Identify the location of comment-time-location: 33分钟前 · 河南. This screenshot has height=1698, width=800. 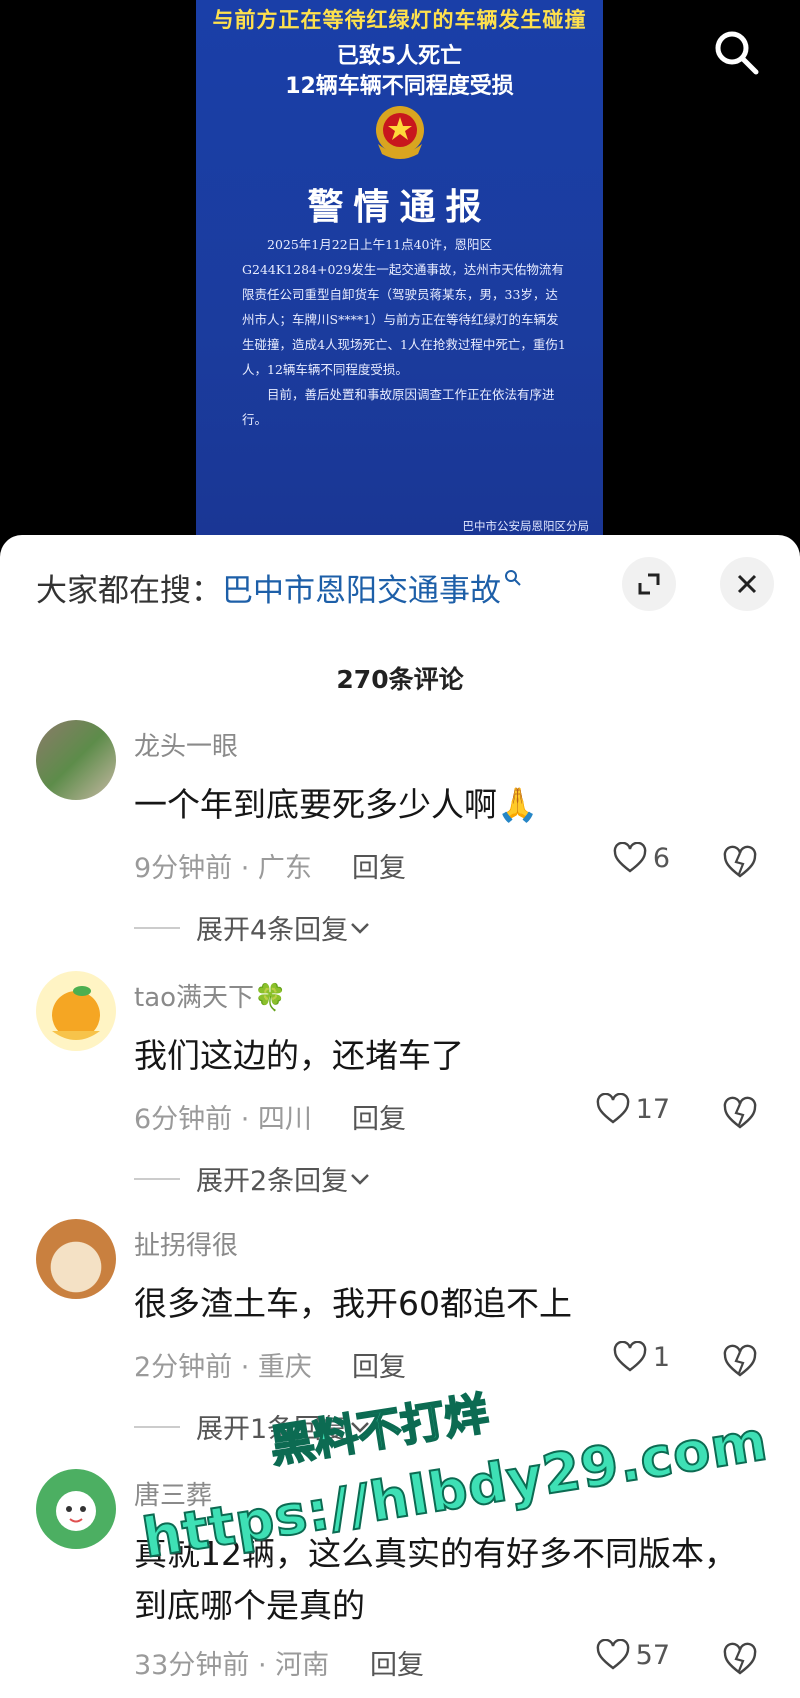
(232, 1665).